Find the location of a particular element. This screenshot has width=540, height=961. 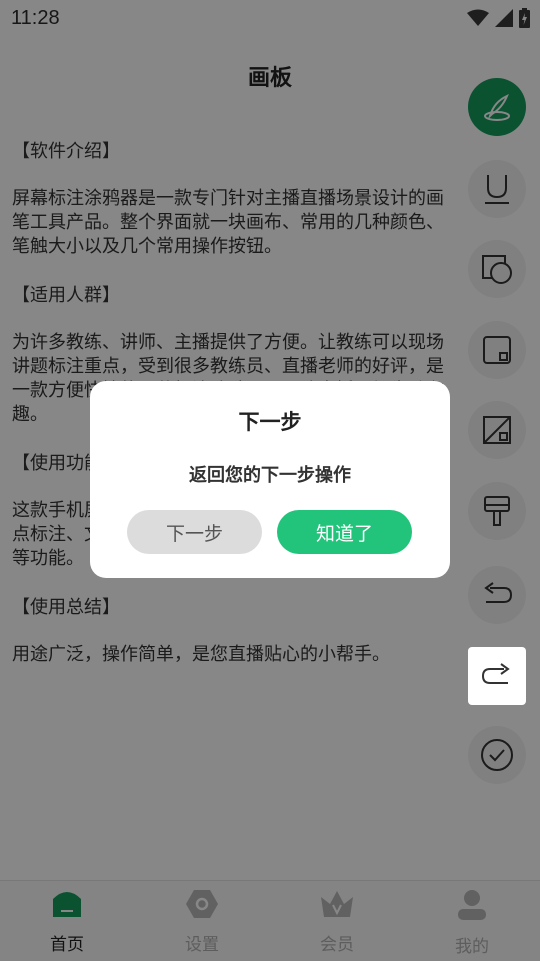

dialog-message: 返回您的下一步操作 is located at coordinates (270, 475).